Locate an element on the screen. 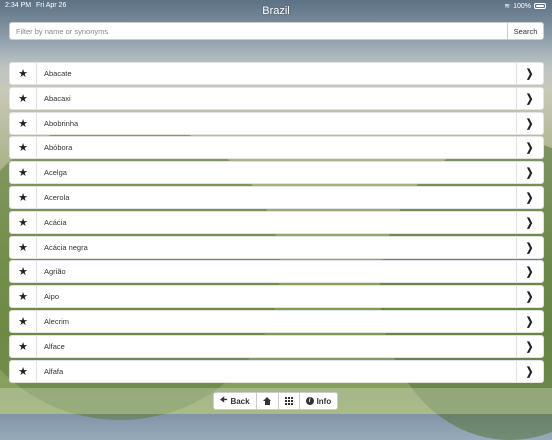  back-label: Back is located at coordinates (240, 401).